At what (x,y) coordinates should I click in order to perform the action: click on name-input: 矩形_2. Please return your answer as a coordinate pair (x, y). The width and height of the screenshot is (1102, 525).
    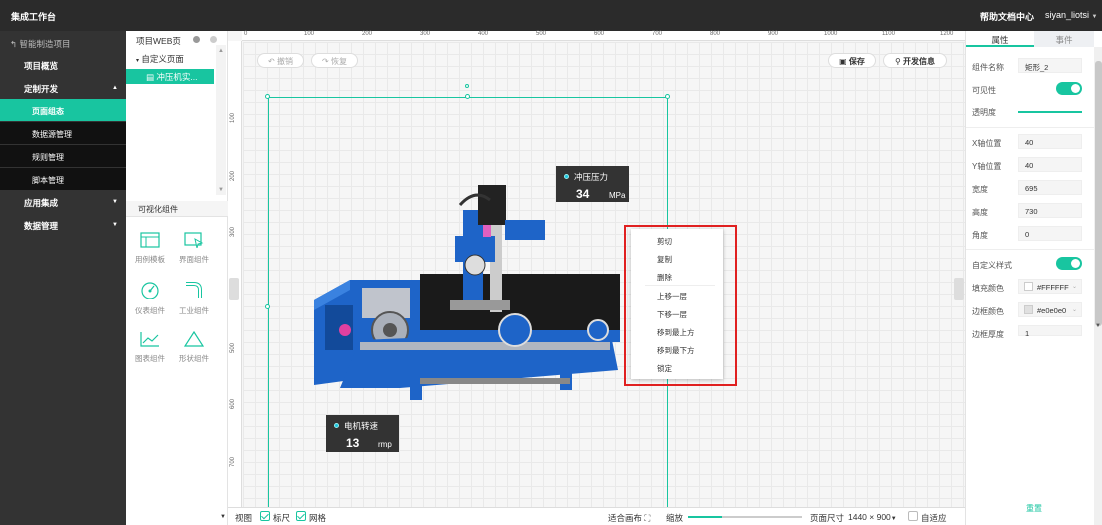
    Looking at the image, I should click on (1050, 65).